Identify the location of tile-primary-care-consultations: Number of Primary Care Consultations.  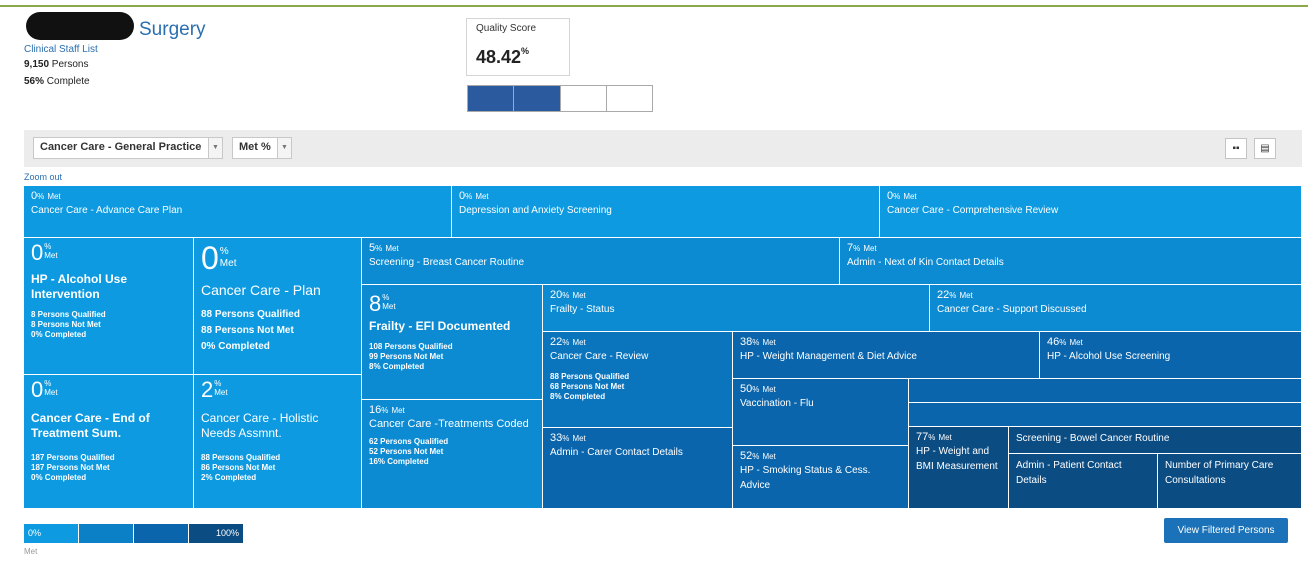
(1230, 481).